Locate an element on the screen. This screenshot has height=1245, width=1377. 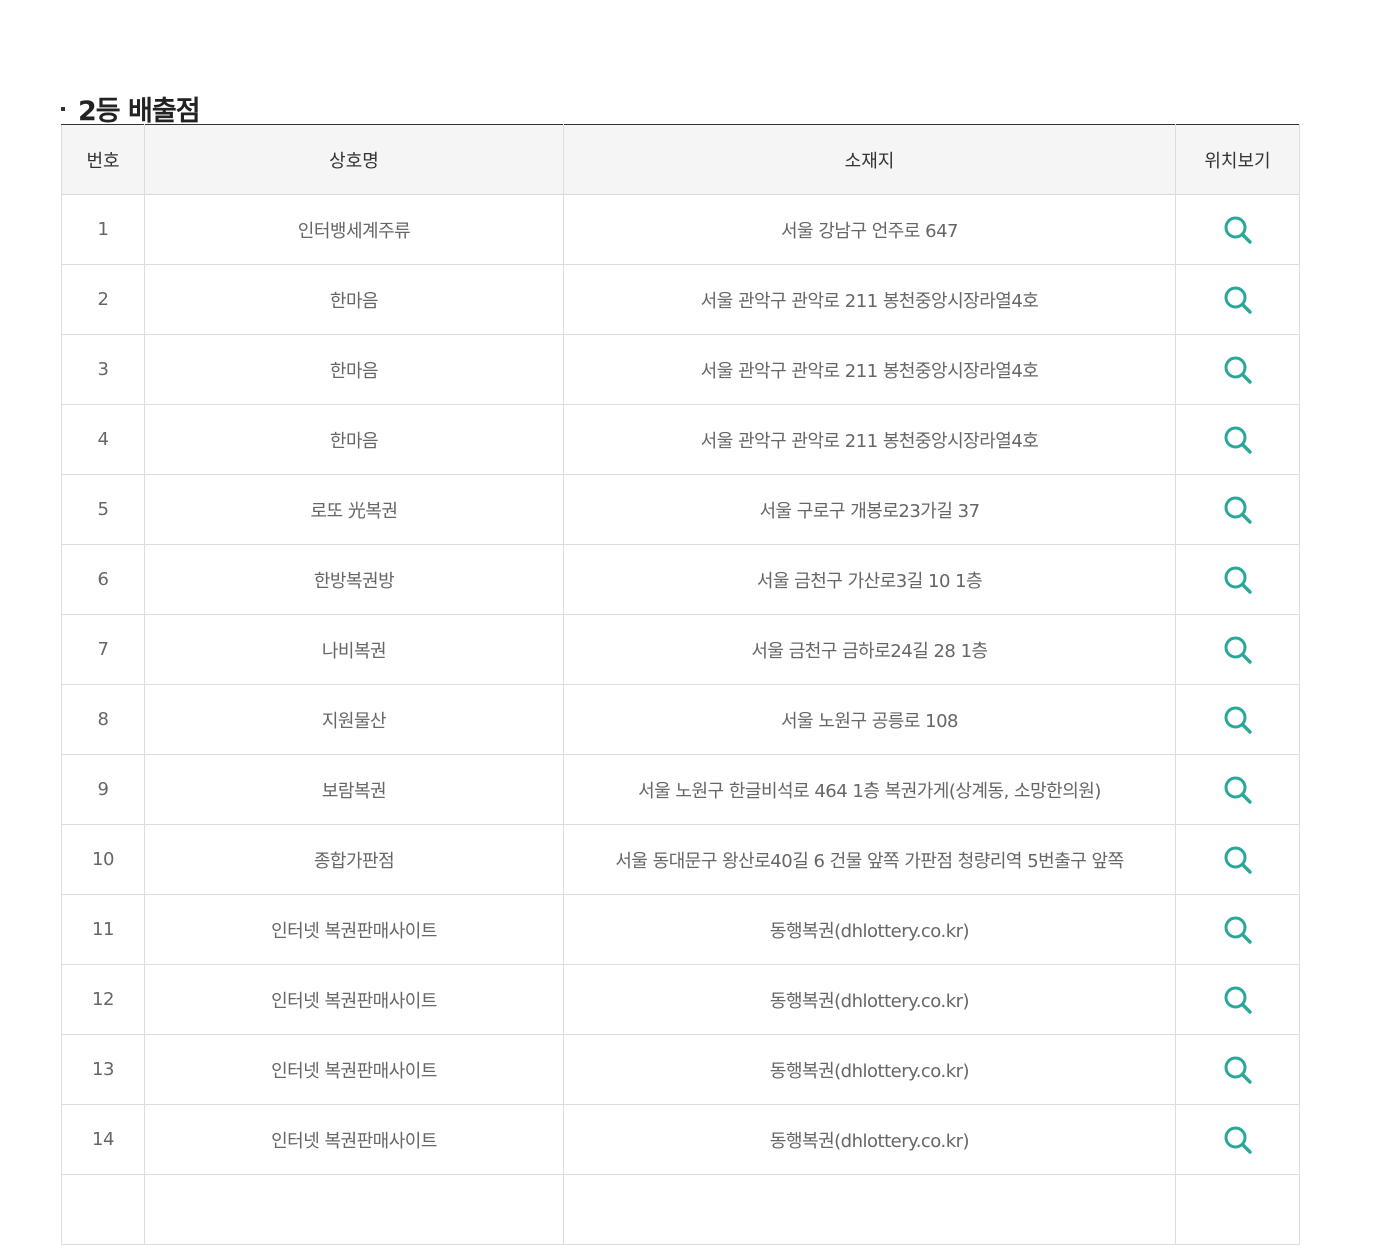
header-name: 상호명 is located at coordinates (354, 159).